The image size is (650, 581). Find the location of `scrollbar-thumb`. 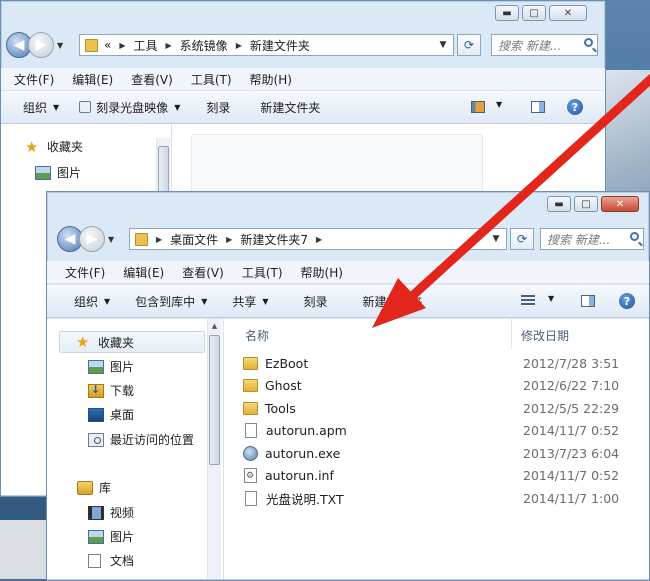

scrollbar-thumb is located at coordinates (214, 400).